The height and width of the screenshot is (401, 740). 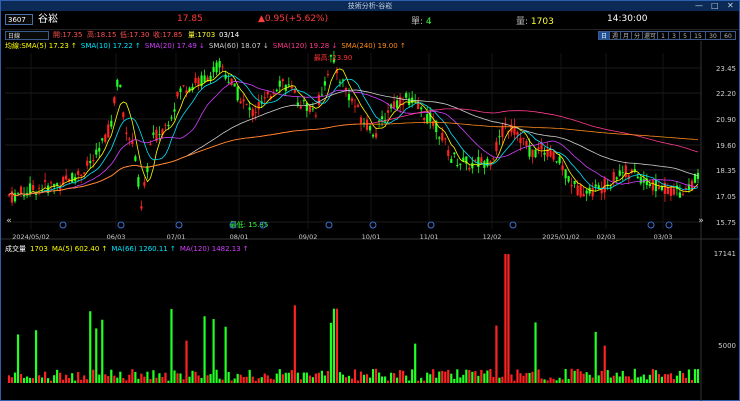 What do you see at coordinates (726, 94) in the screenshot?
I see `price-tick-label: 22.20` at bounding box center [726, 94].